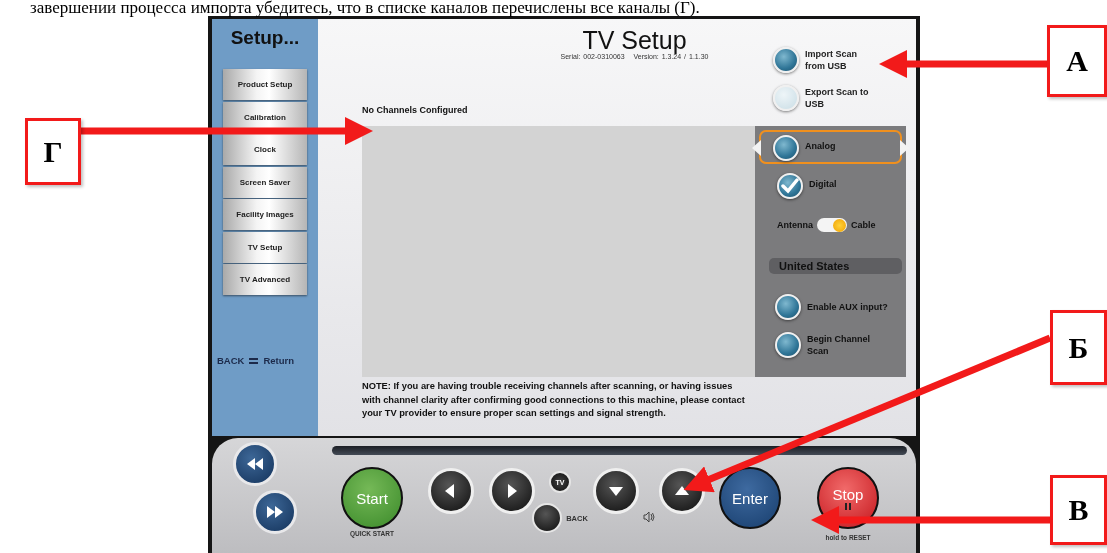 This screenshot has height=553, width=1107. I want to click on option-label: Analog, so click(821, 146).